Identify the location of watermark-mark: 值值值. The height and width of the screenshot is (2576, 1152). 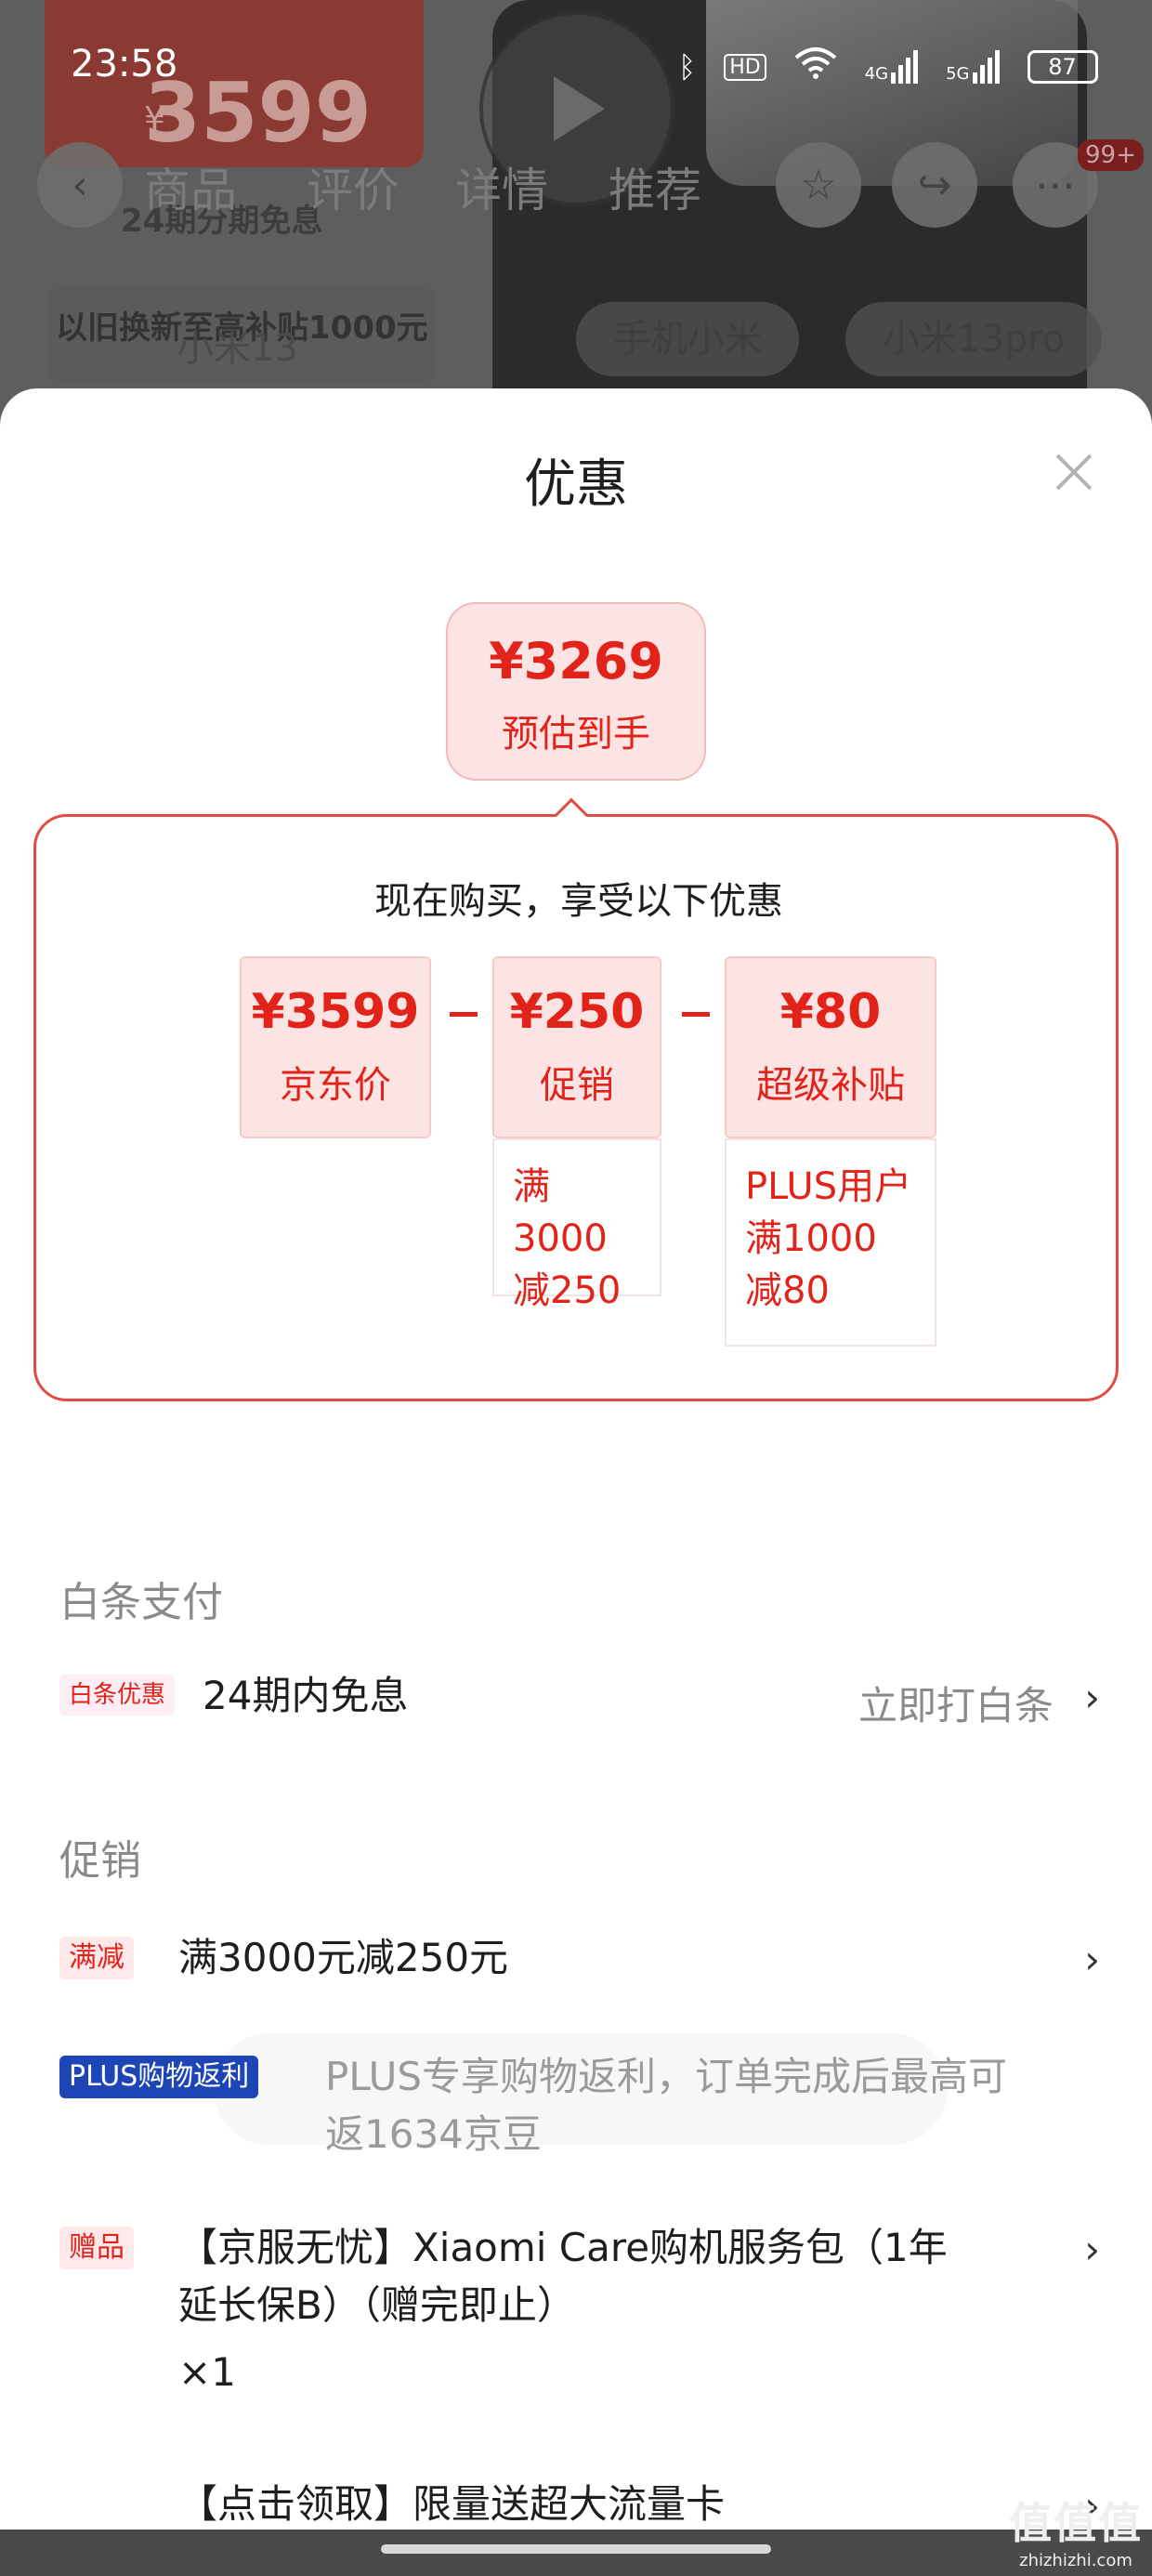
(1076, 2523).